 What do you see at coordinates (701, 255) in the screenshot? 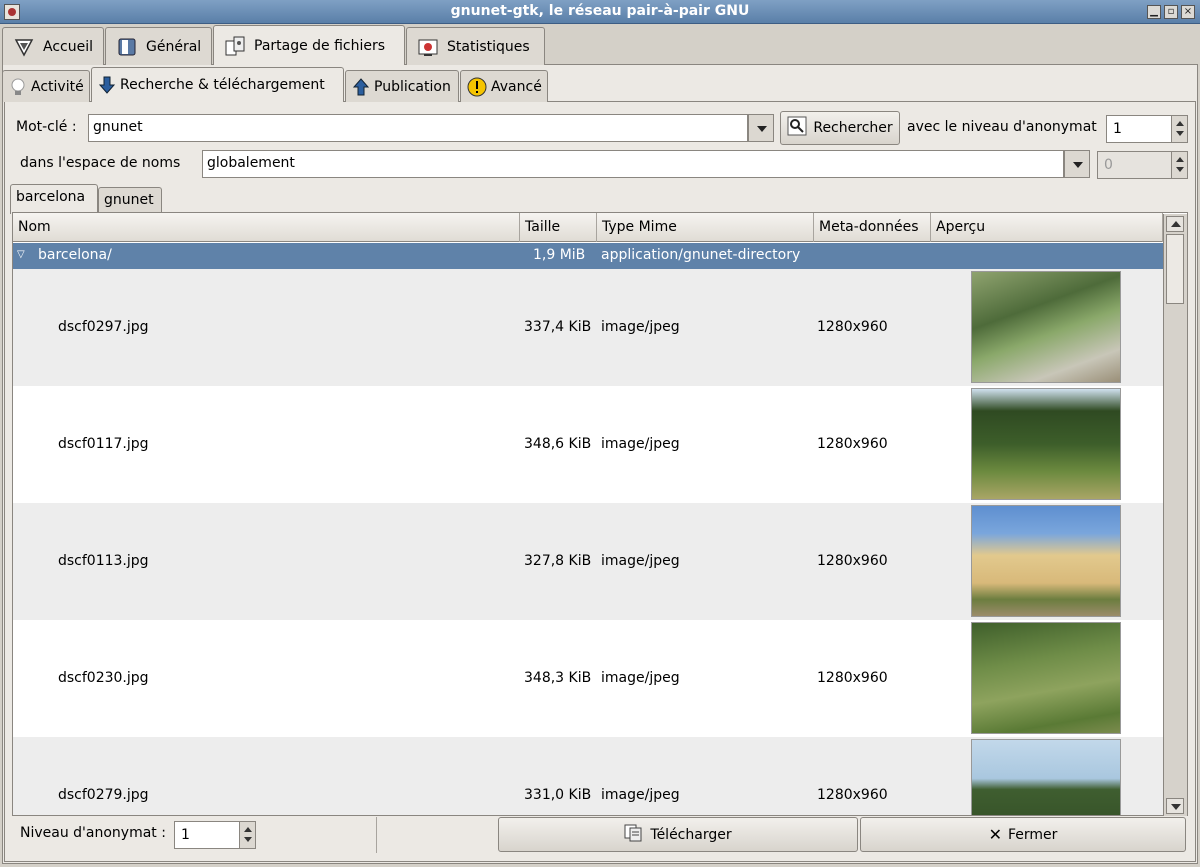
I see `row-mime: application/gnunet-directory` at bounding box center [701, 255].